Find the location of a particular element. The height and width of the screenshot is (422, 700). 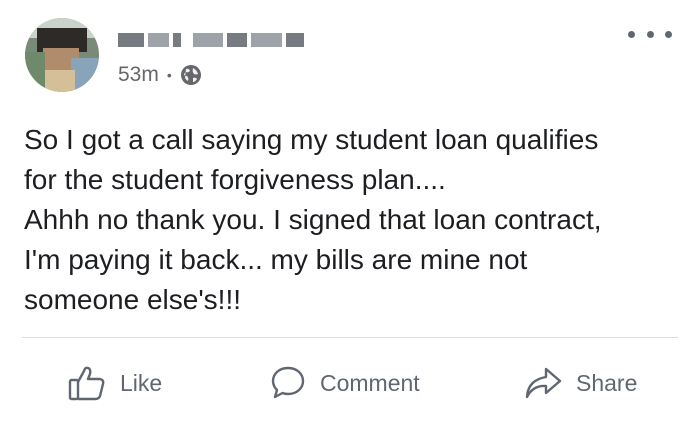

comment-label: Comment is located at coordinates (370, 382).